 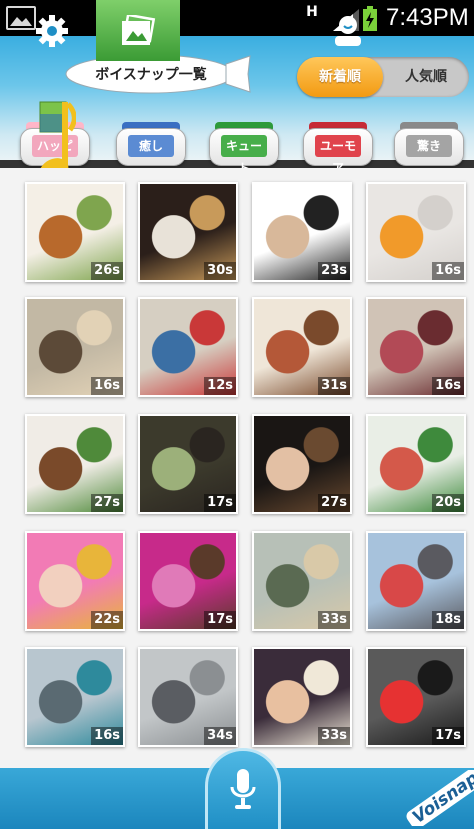 What do you see at coordinates (151, 75) in the screenshot?
I see `page-title: ボイスナップ一覧` at bounding box center [151, 75].